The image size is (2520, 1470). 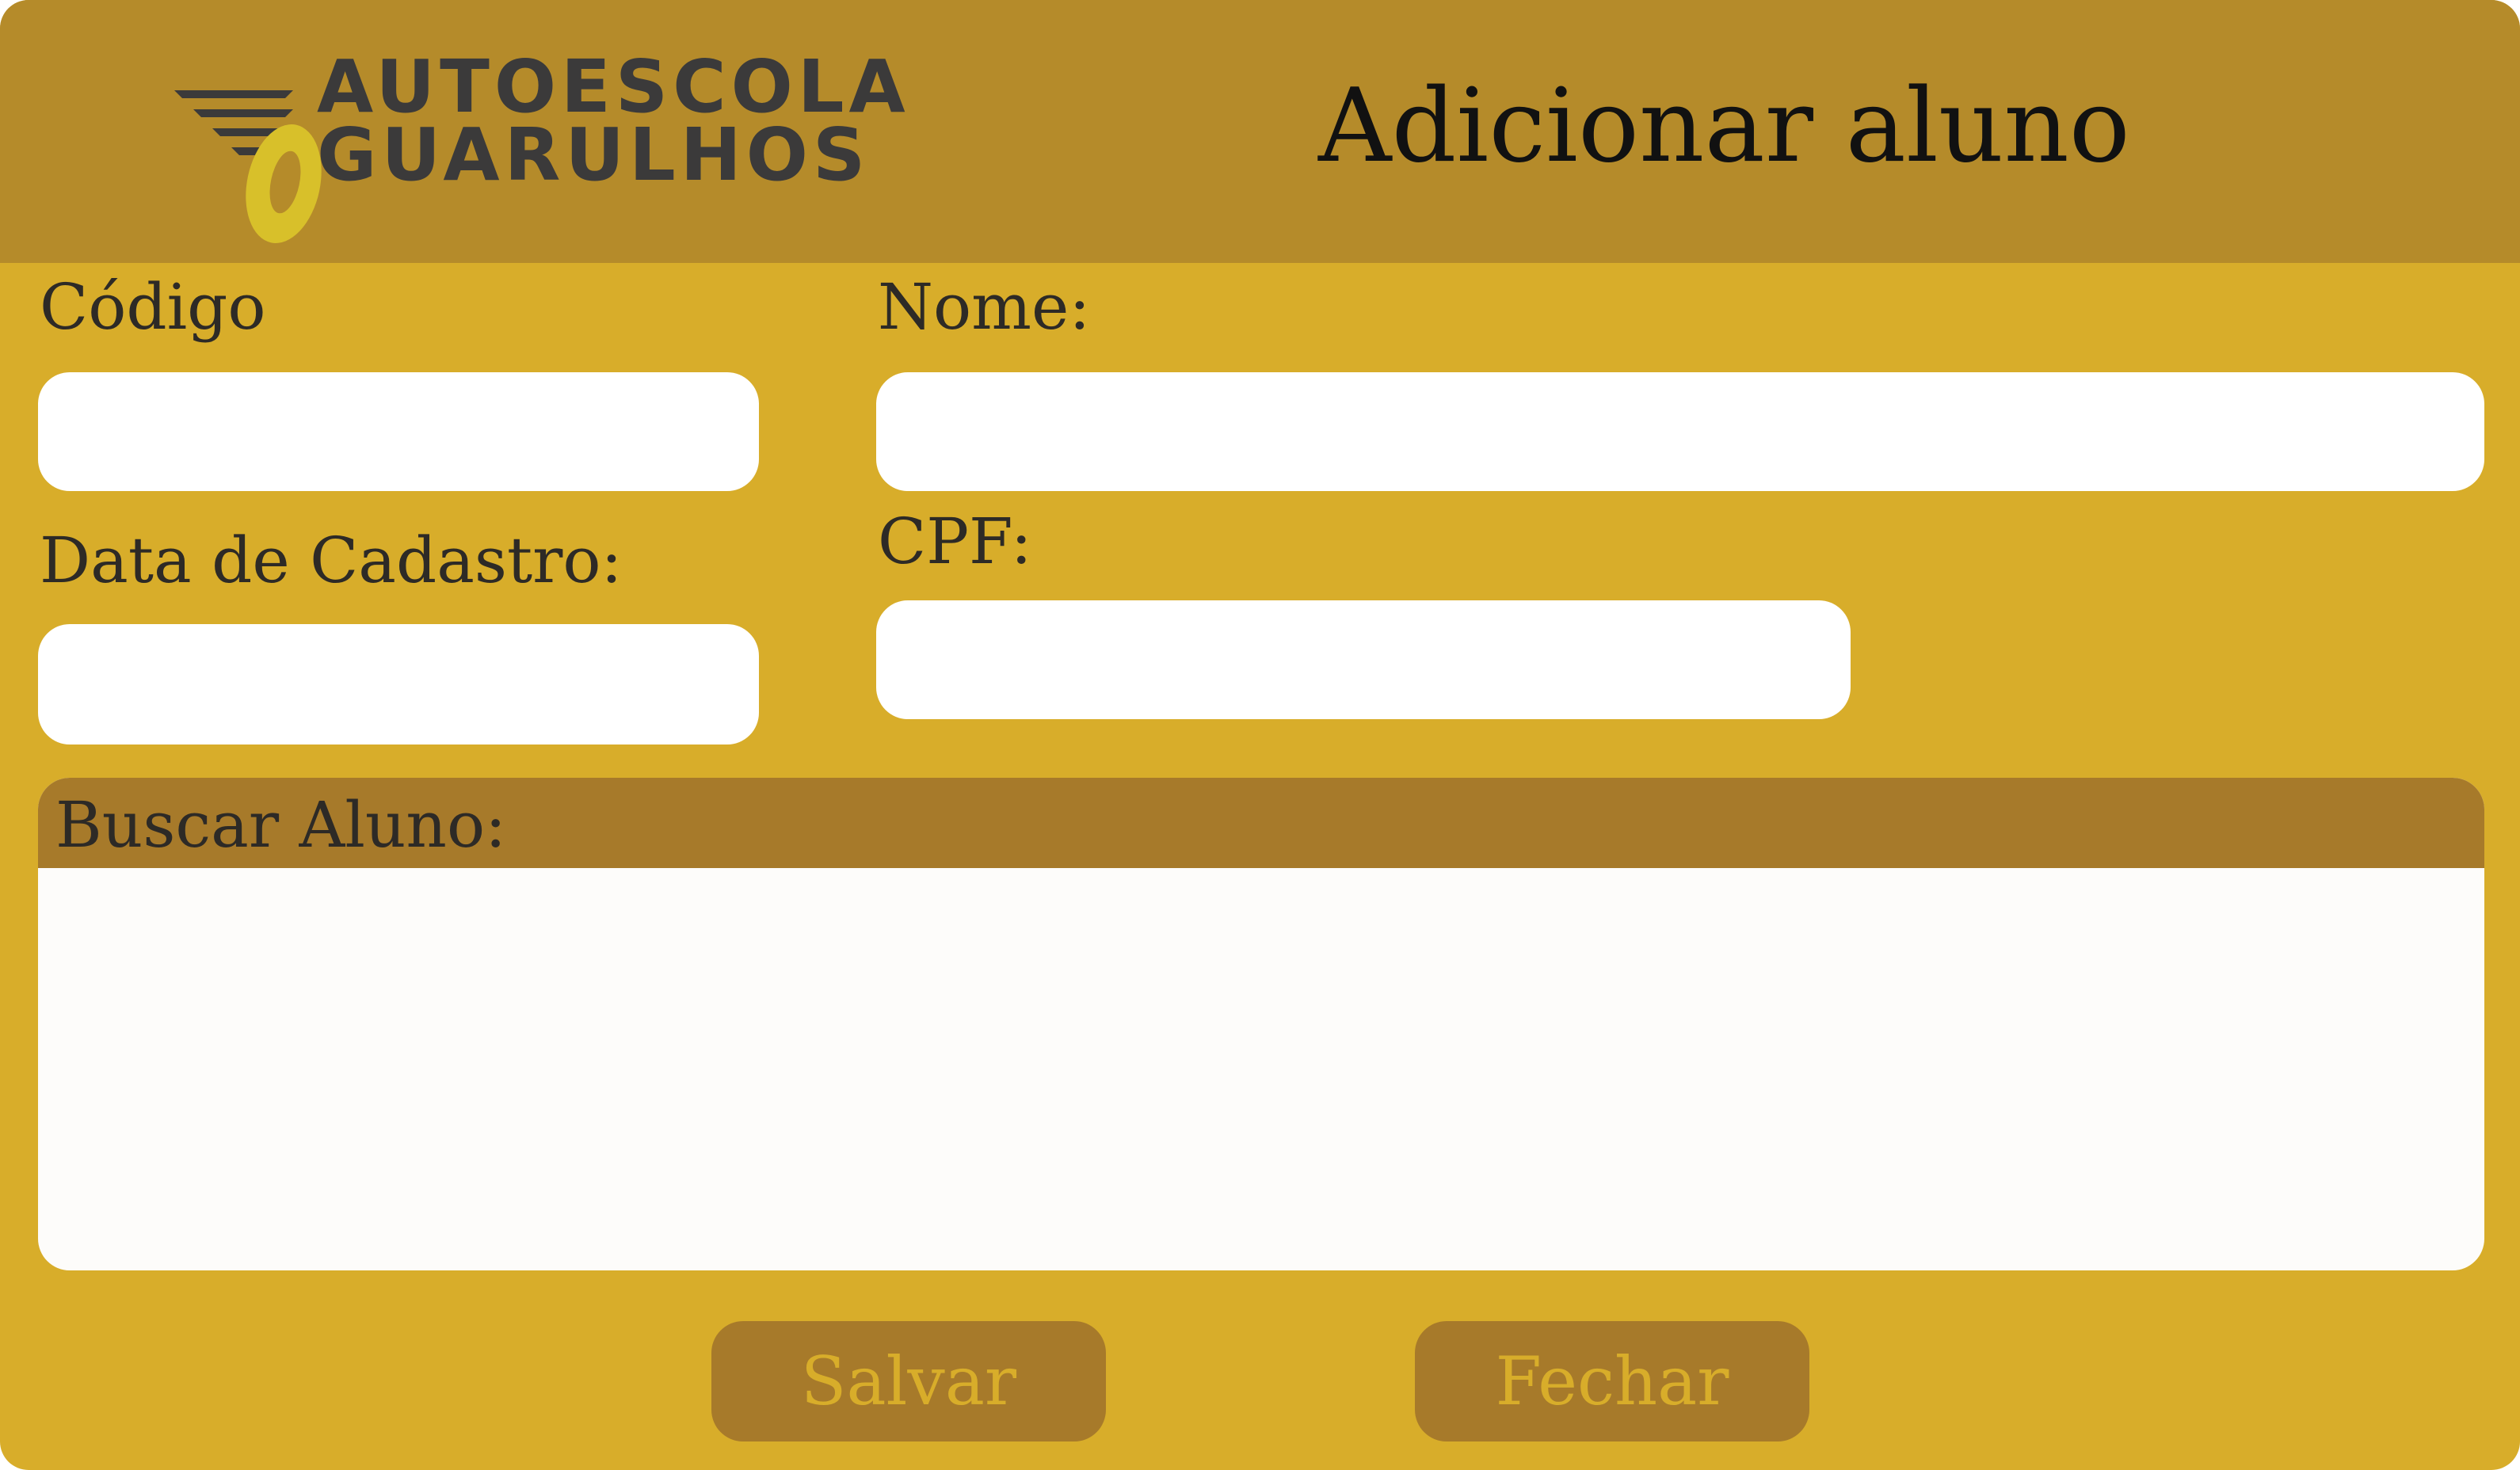 What do you see at coordinates (1680, 431) in the screenshot?
I see `nome-field` at bounding box center [1680, 431].